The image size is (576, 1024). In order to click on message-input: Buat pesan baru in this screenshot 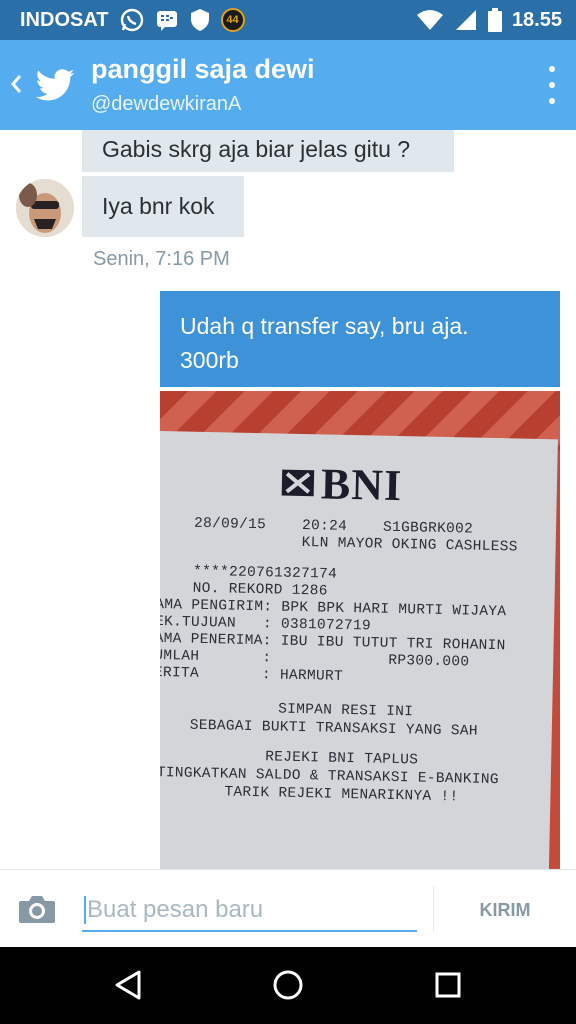, I will do `click(249, 911)`.